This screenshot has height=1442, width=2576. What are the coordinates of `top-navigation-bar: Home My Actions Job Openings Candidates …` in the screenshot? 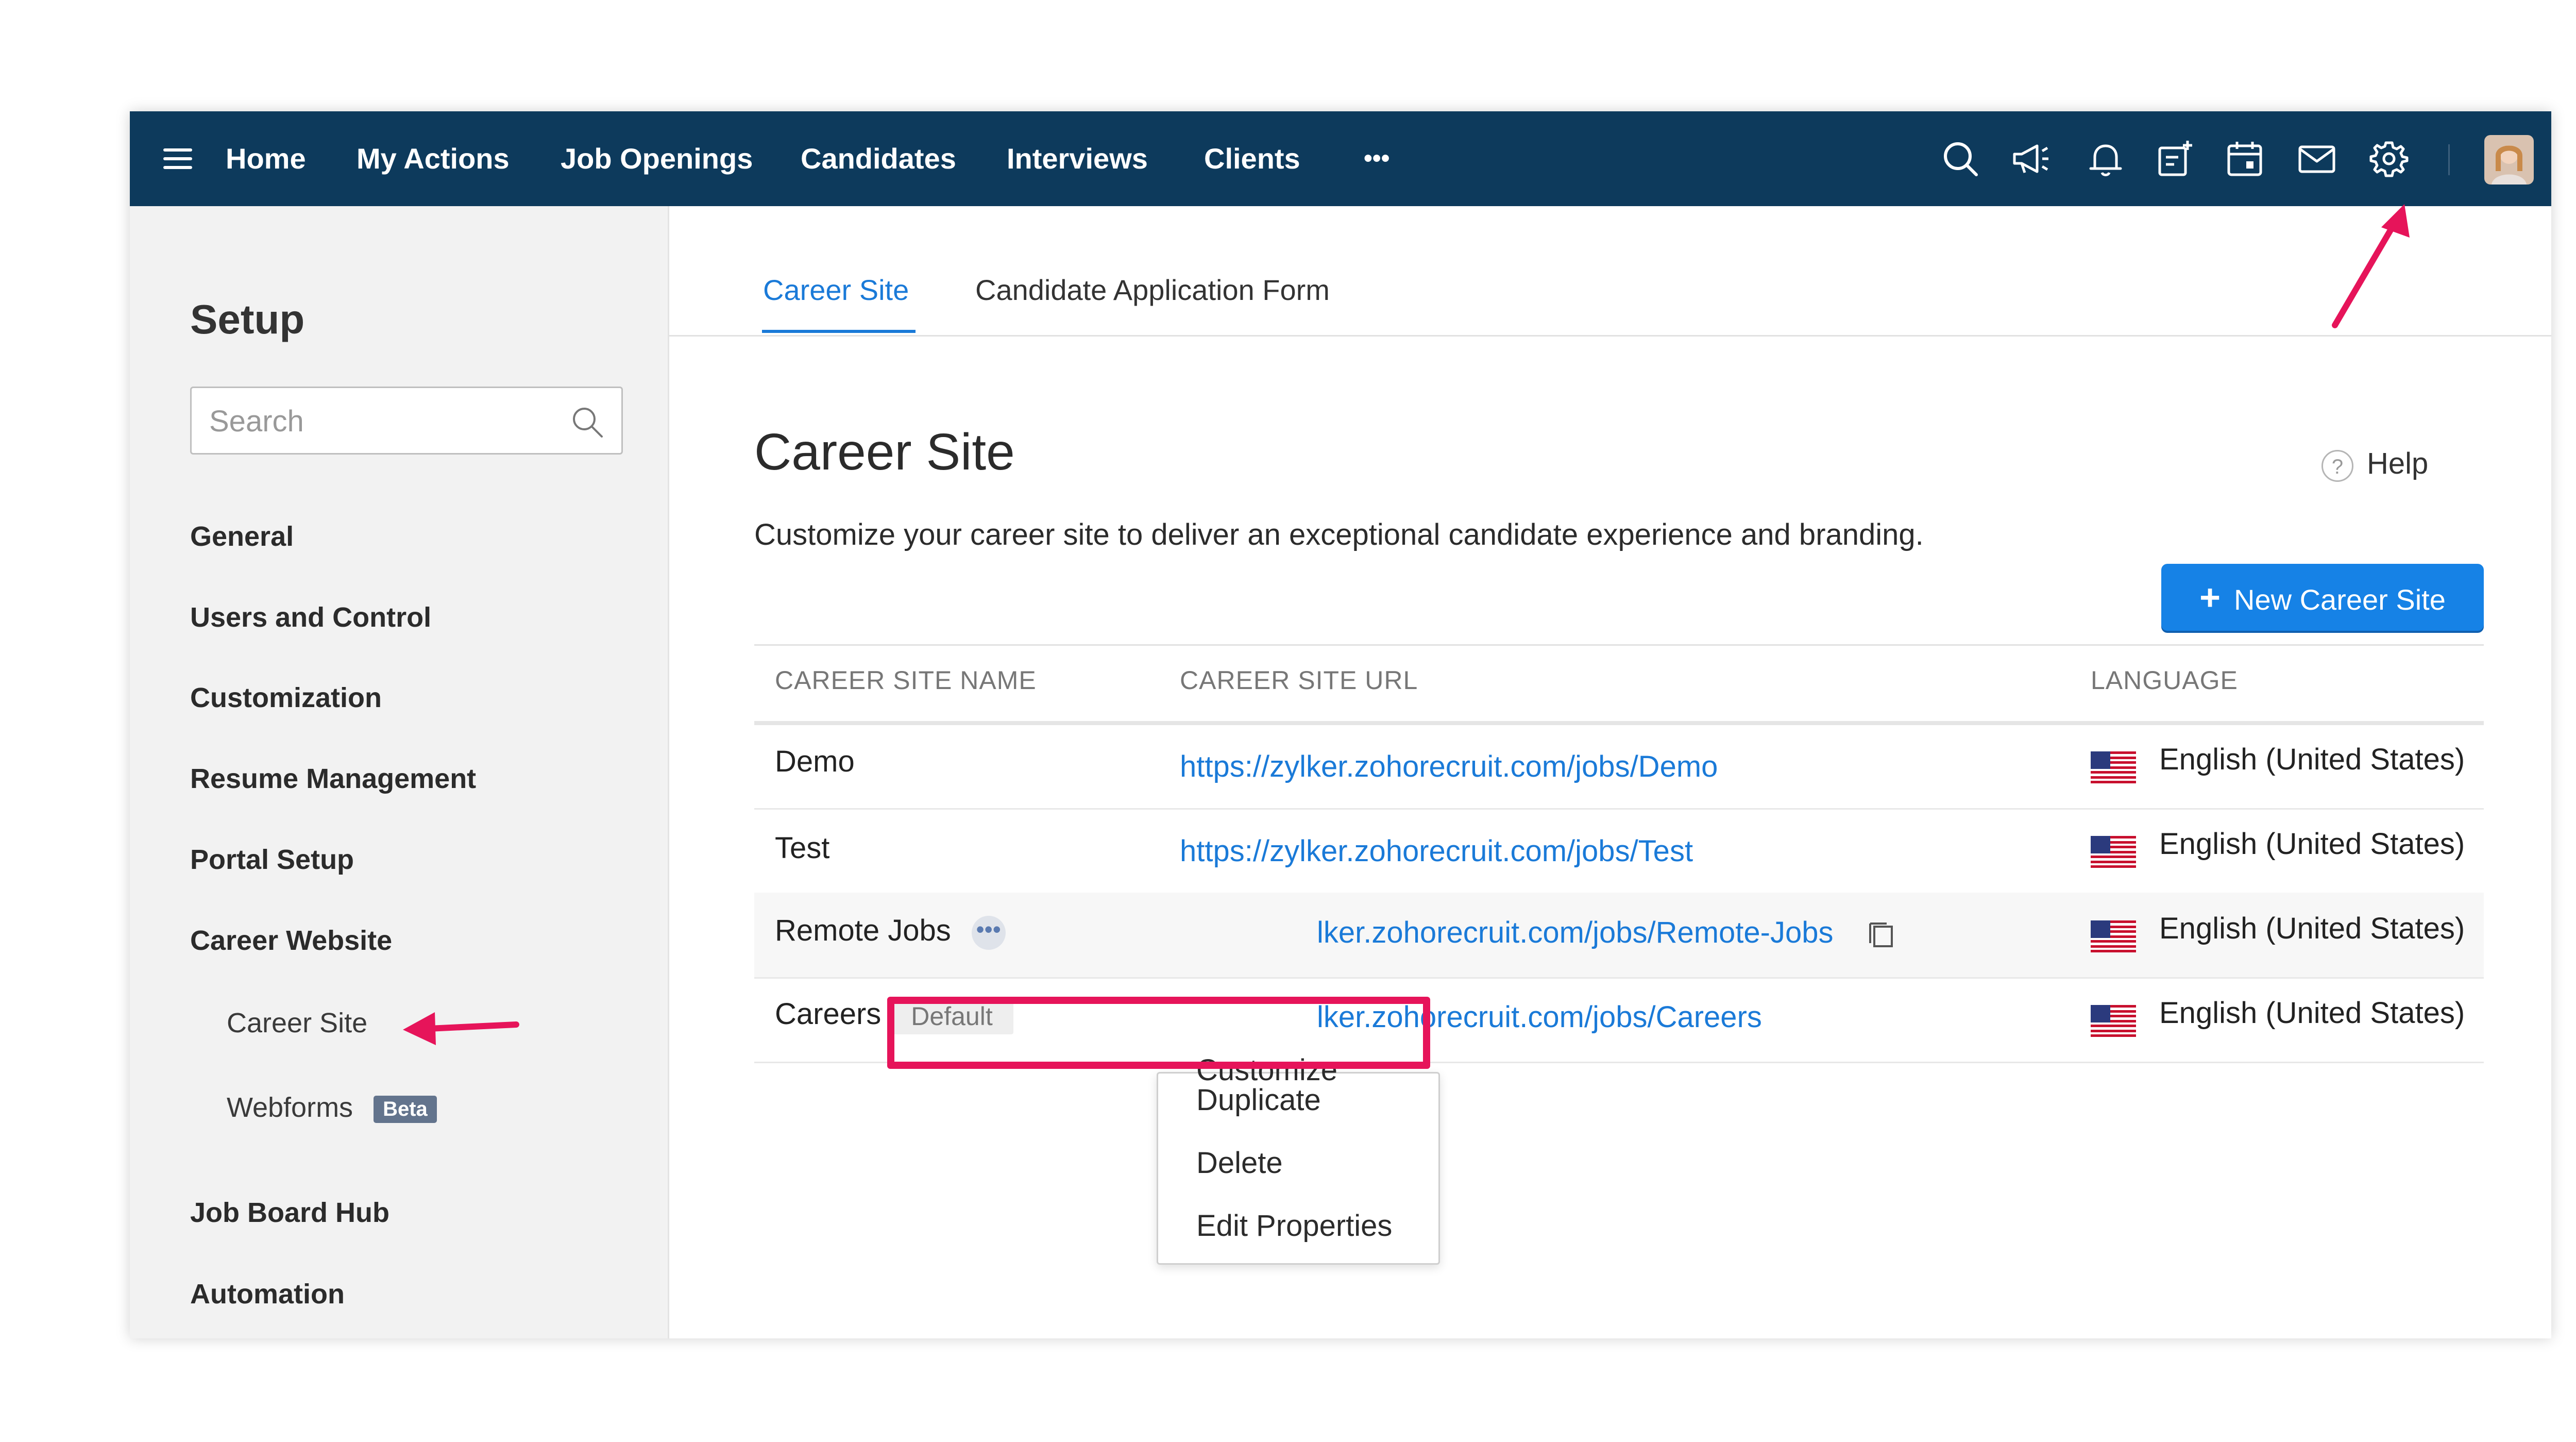 It's located at (1340, 158).